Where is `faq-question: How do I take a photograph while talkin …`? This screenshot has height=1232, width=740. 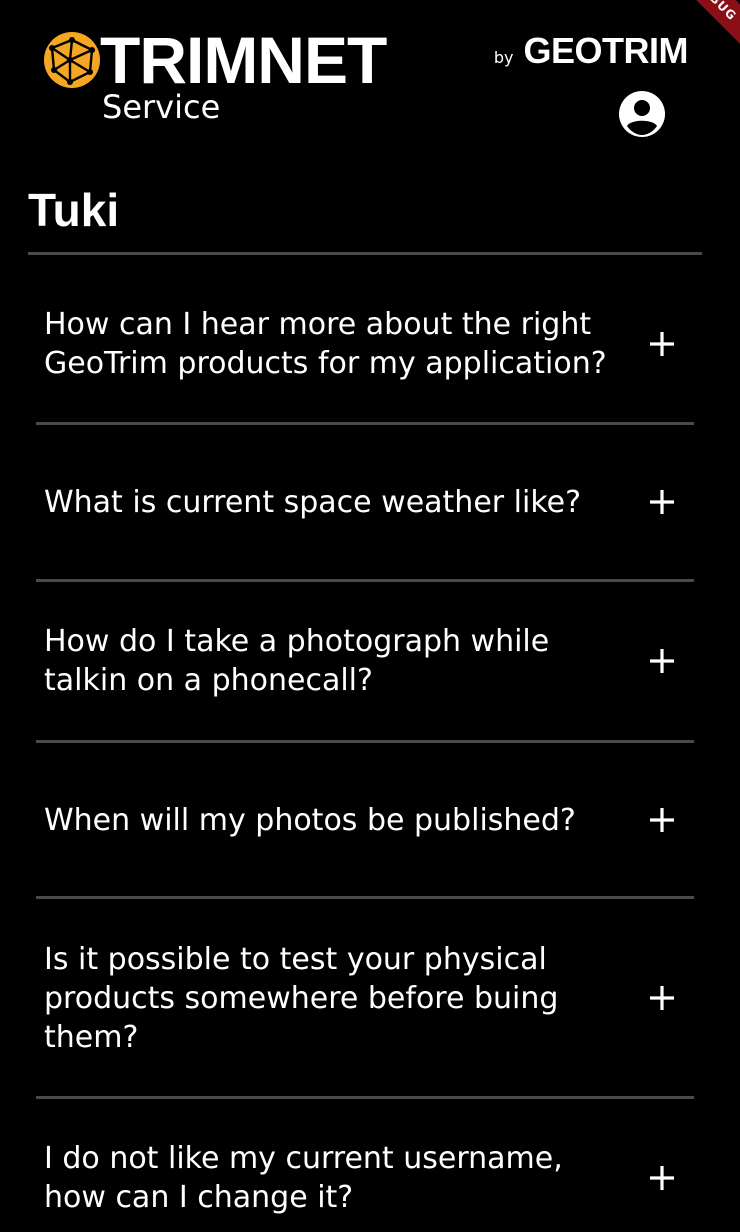 faq-question: How do I take a photograph while talkin … is located at coordinates (297, 661).